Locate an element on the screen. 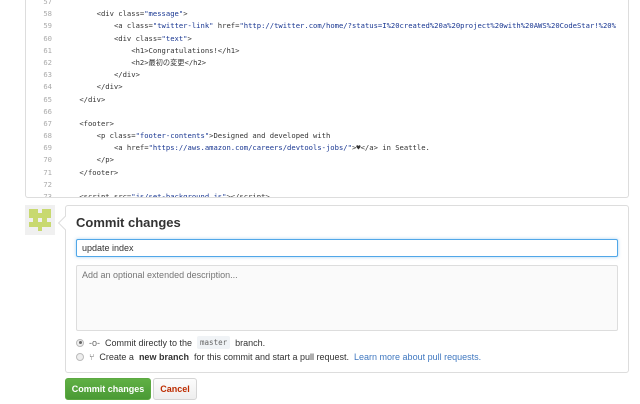 The width and height of the screenshot is (640, 404). code-line: 62 <h2>最初の変更</h2> is located at coordinates (327, 63).